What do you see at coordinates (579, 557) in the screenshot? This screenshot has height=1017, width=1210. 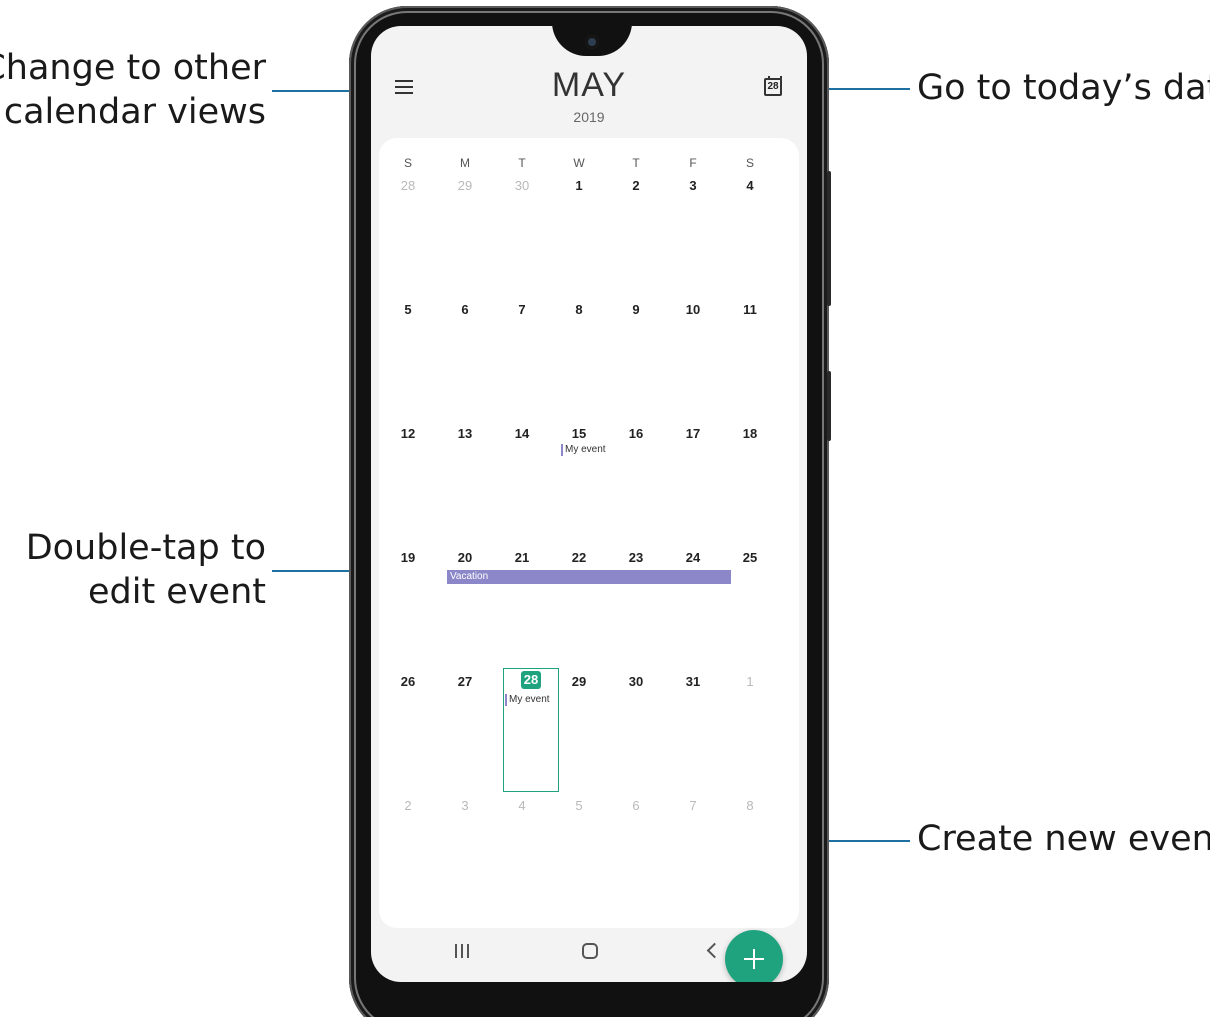 I see `day-cell: 22` at bounding box center [579, 557].